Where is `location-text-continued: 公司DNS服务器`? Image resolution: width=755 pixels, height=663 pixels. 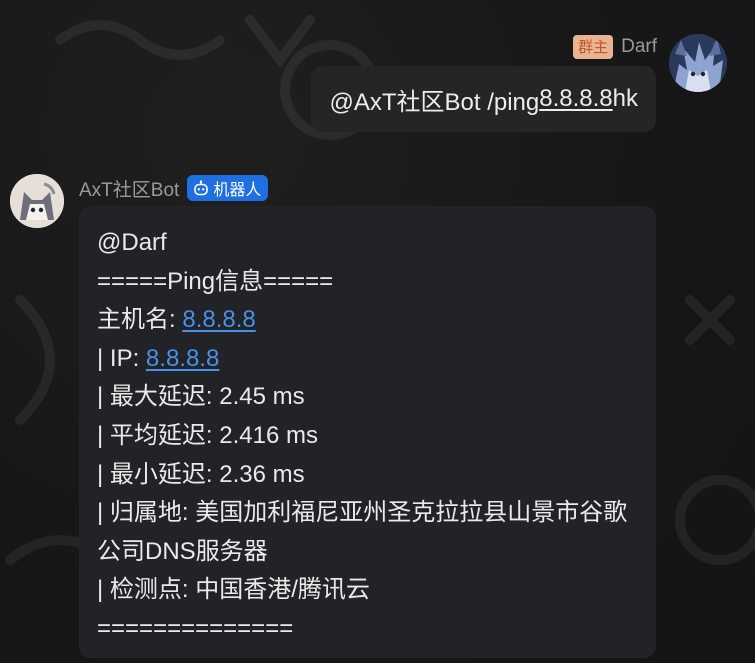 location-text-continued: 公司DNS服务器 is located at coordinates (182, 551).